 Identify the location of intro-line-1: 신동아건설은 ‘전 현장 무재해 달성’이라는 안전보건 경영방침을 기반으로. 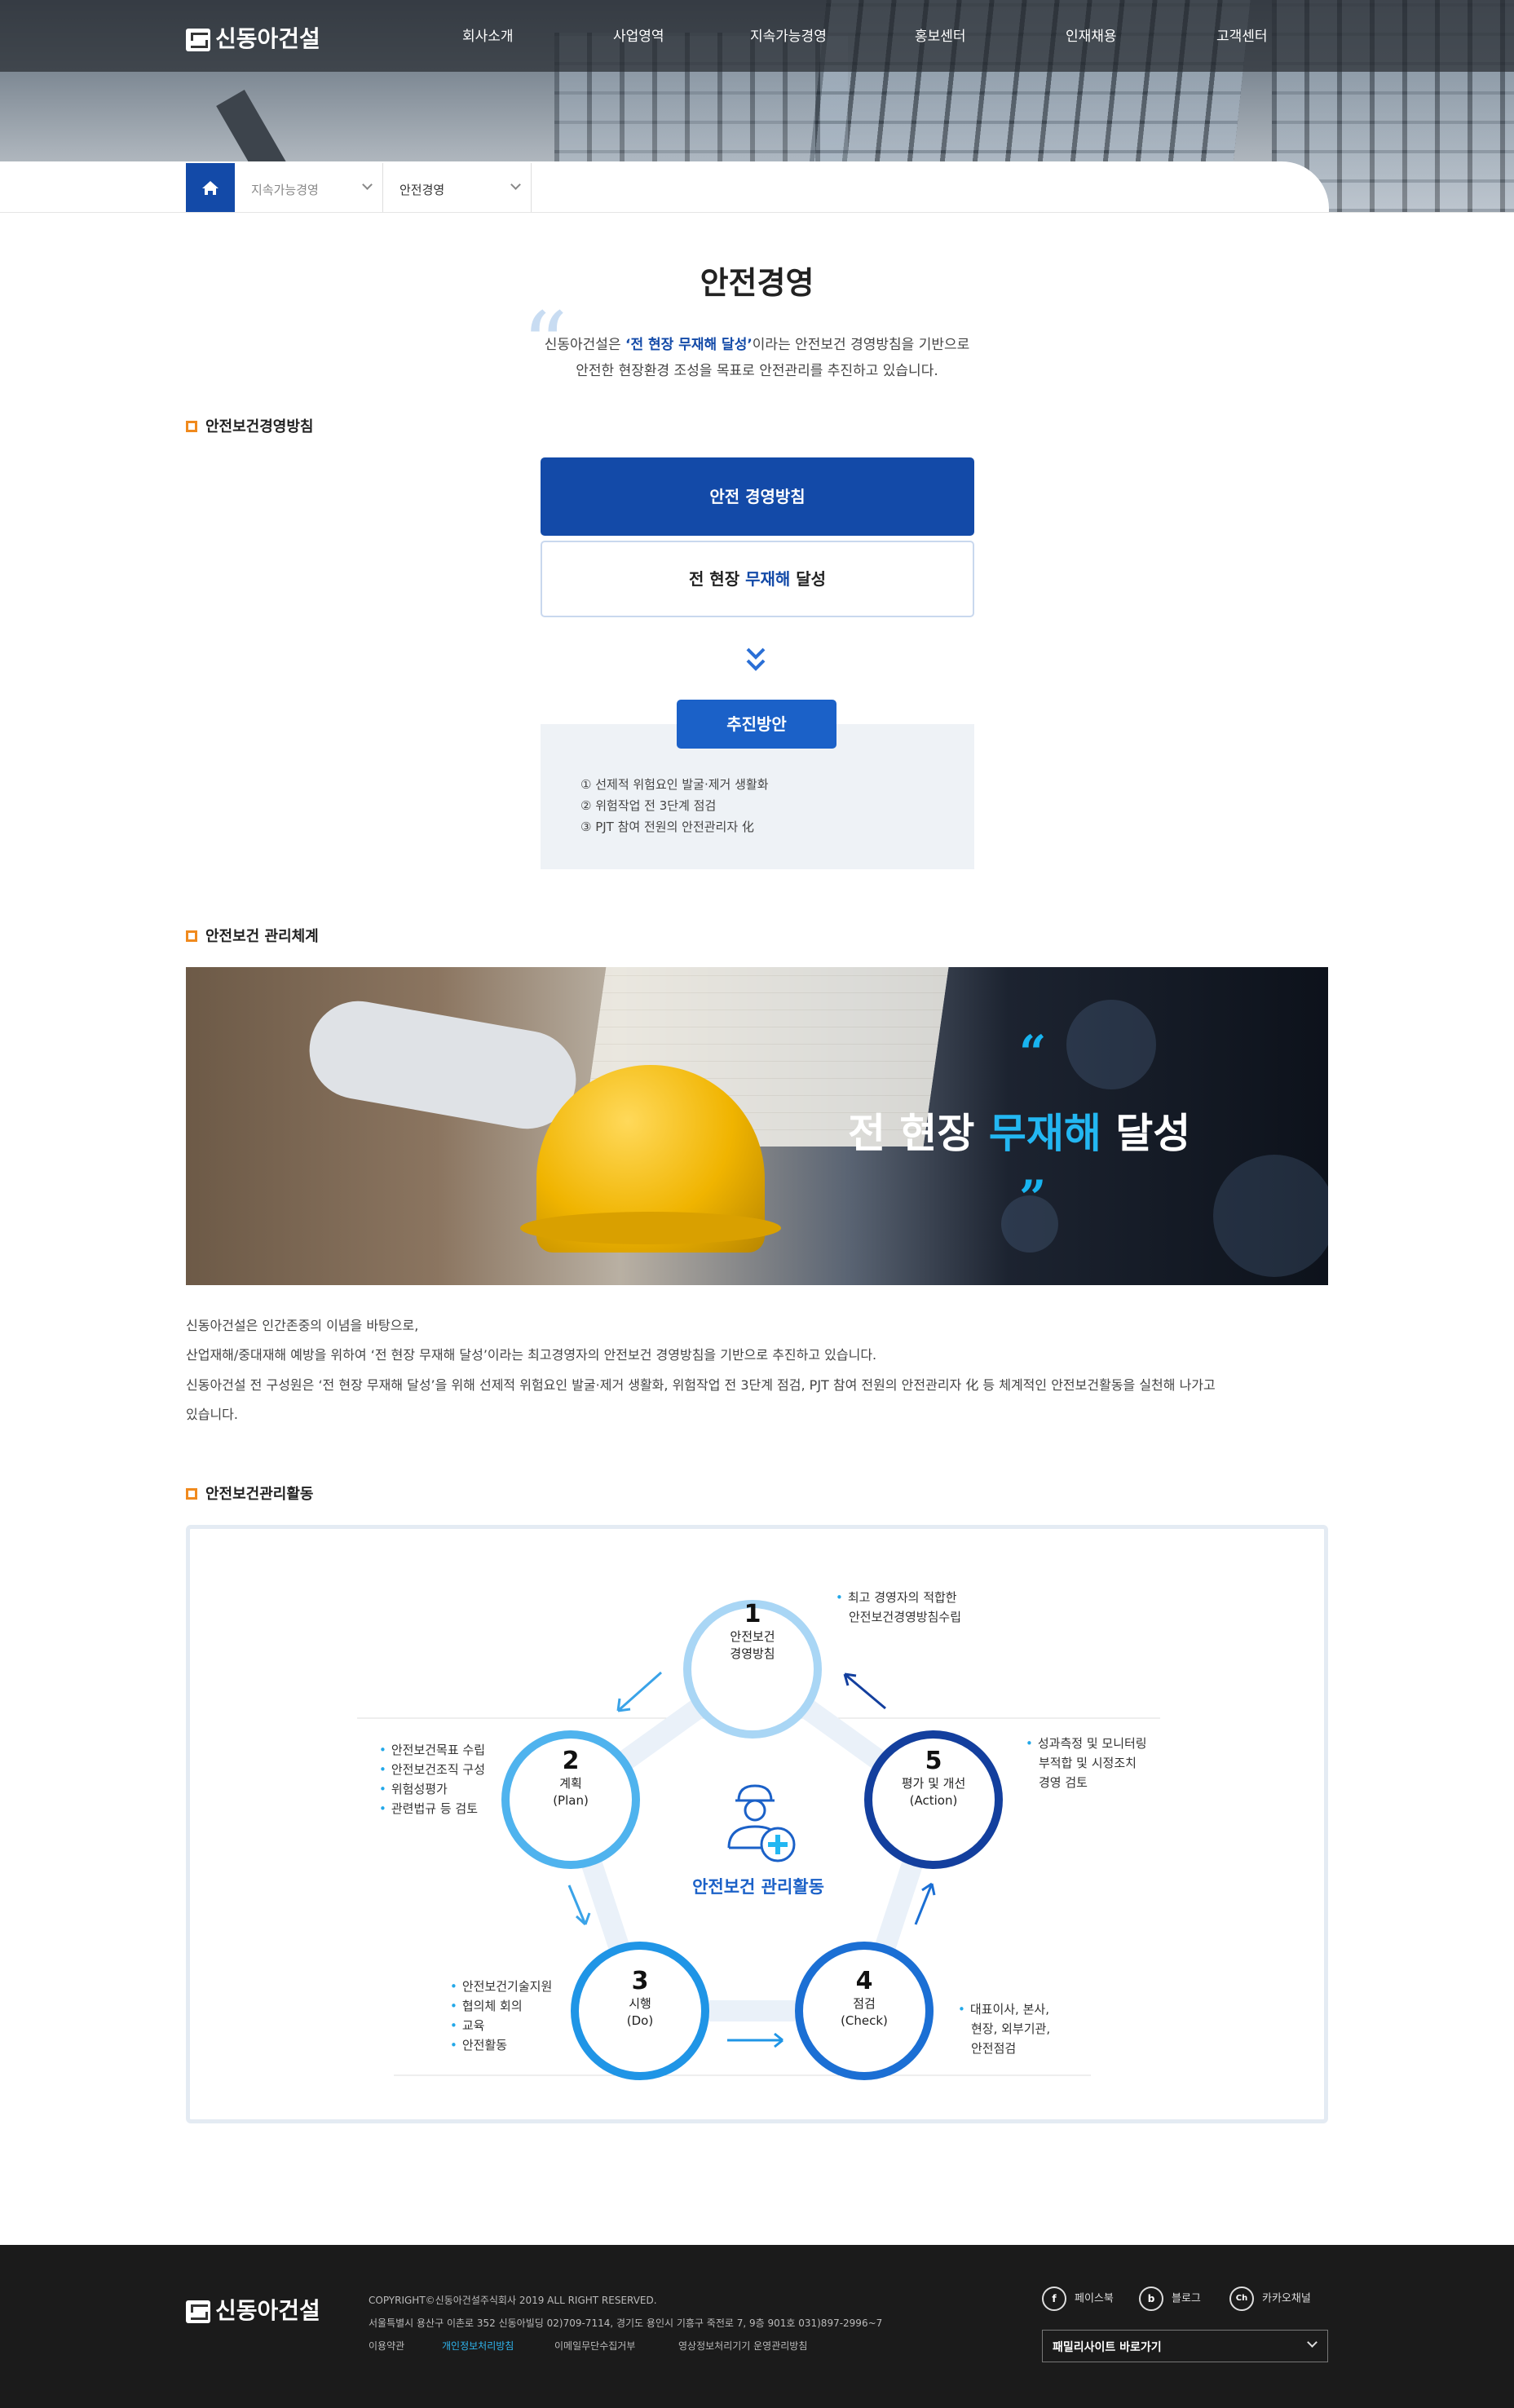
(757, 345).